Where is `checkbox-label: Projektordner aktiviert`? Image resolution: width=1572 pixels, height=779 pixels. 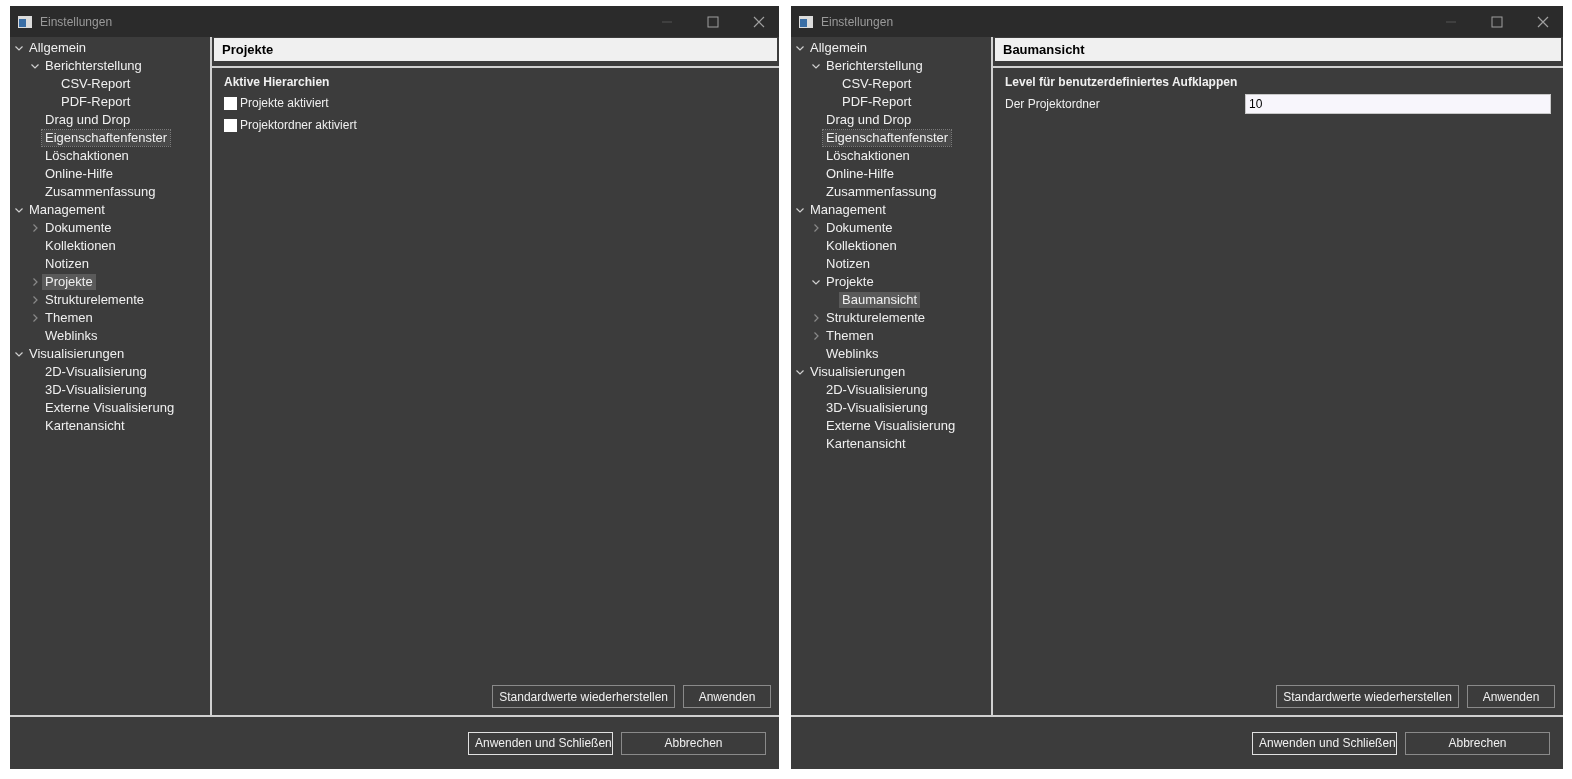
checkbox-label: Projektordner aktiviert is located at coordinates (298, 125).